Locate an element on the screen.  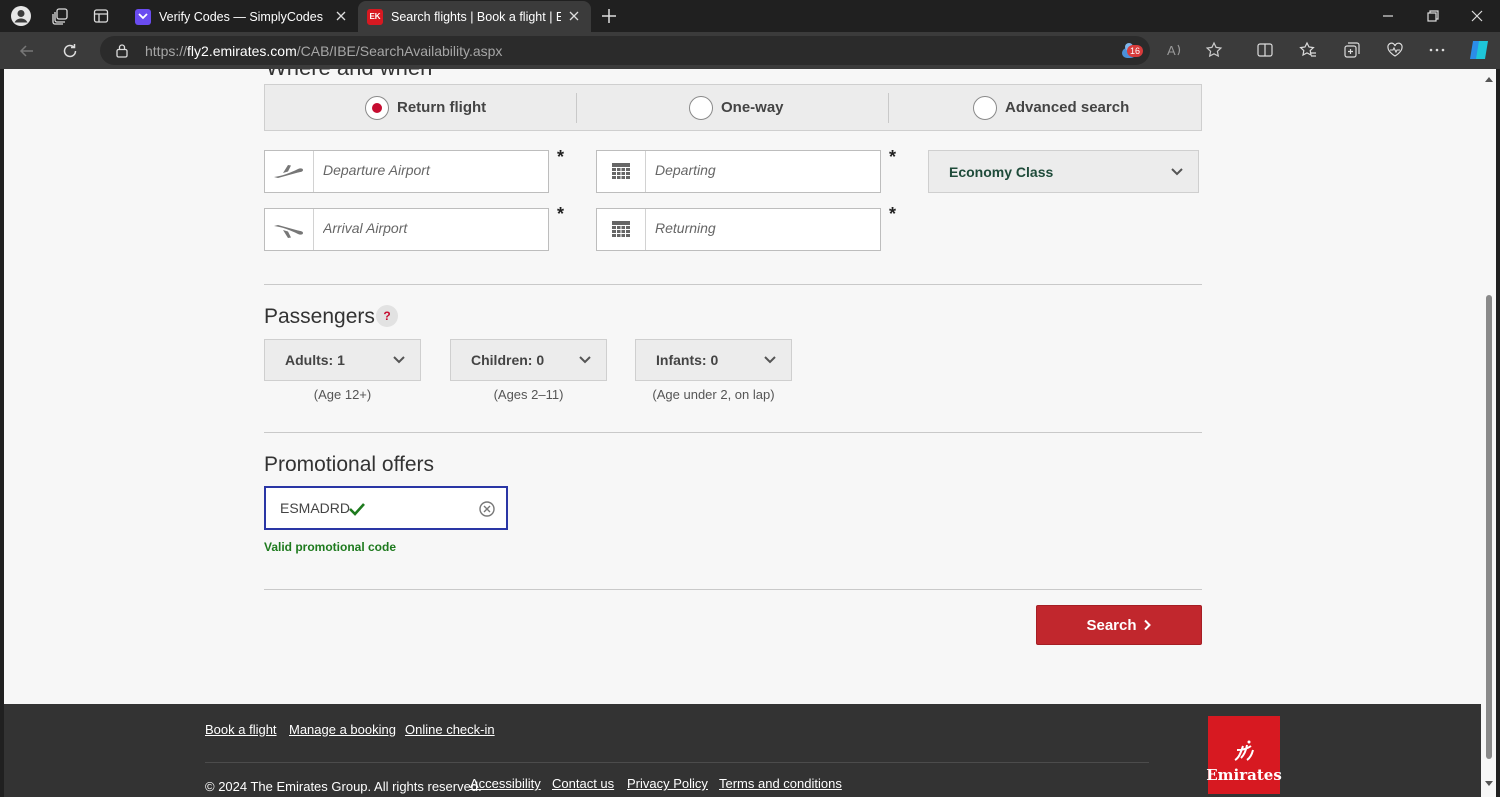
footer-link-book-flight: Book a flight is located at coordinates (241, 729).